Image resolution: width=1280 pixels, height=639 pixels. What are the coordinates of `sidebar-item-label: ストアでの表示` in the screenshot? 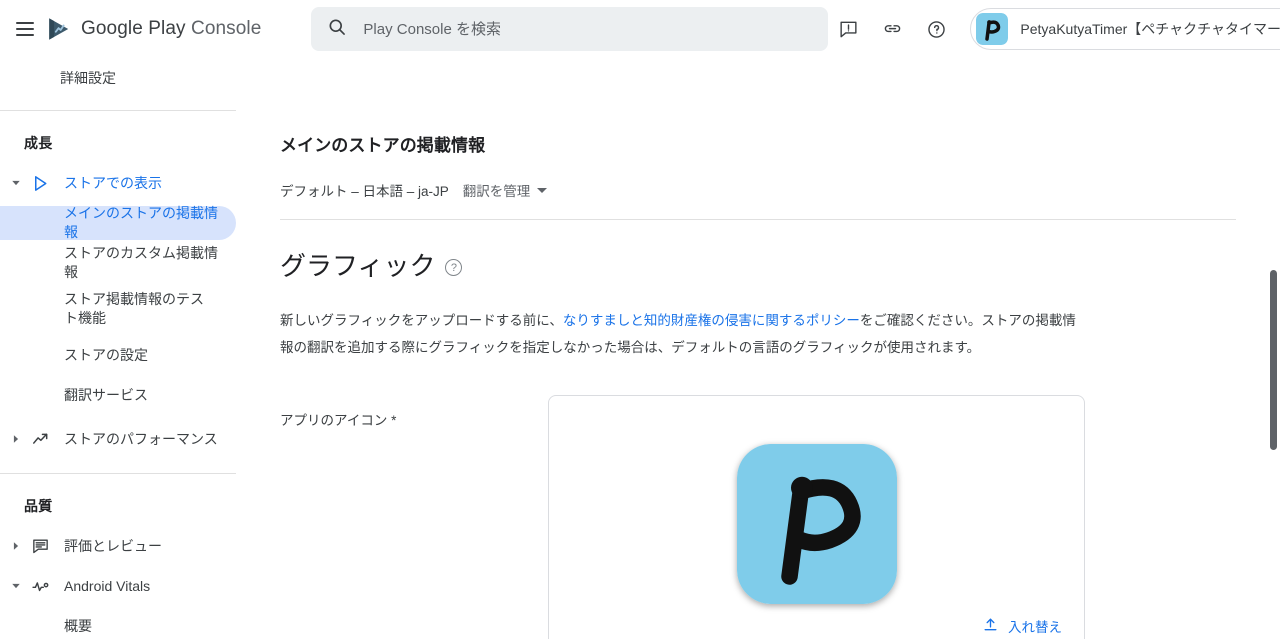 It's located at (113, 182).